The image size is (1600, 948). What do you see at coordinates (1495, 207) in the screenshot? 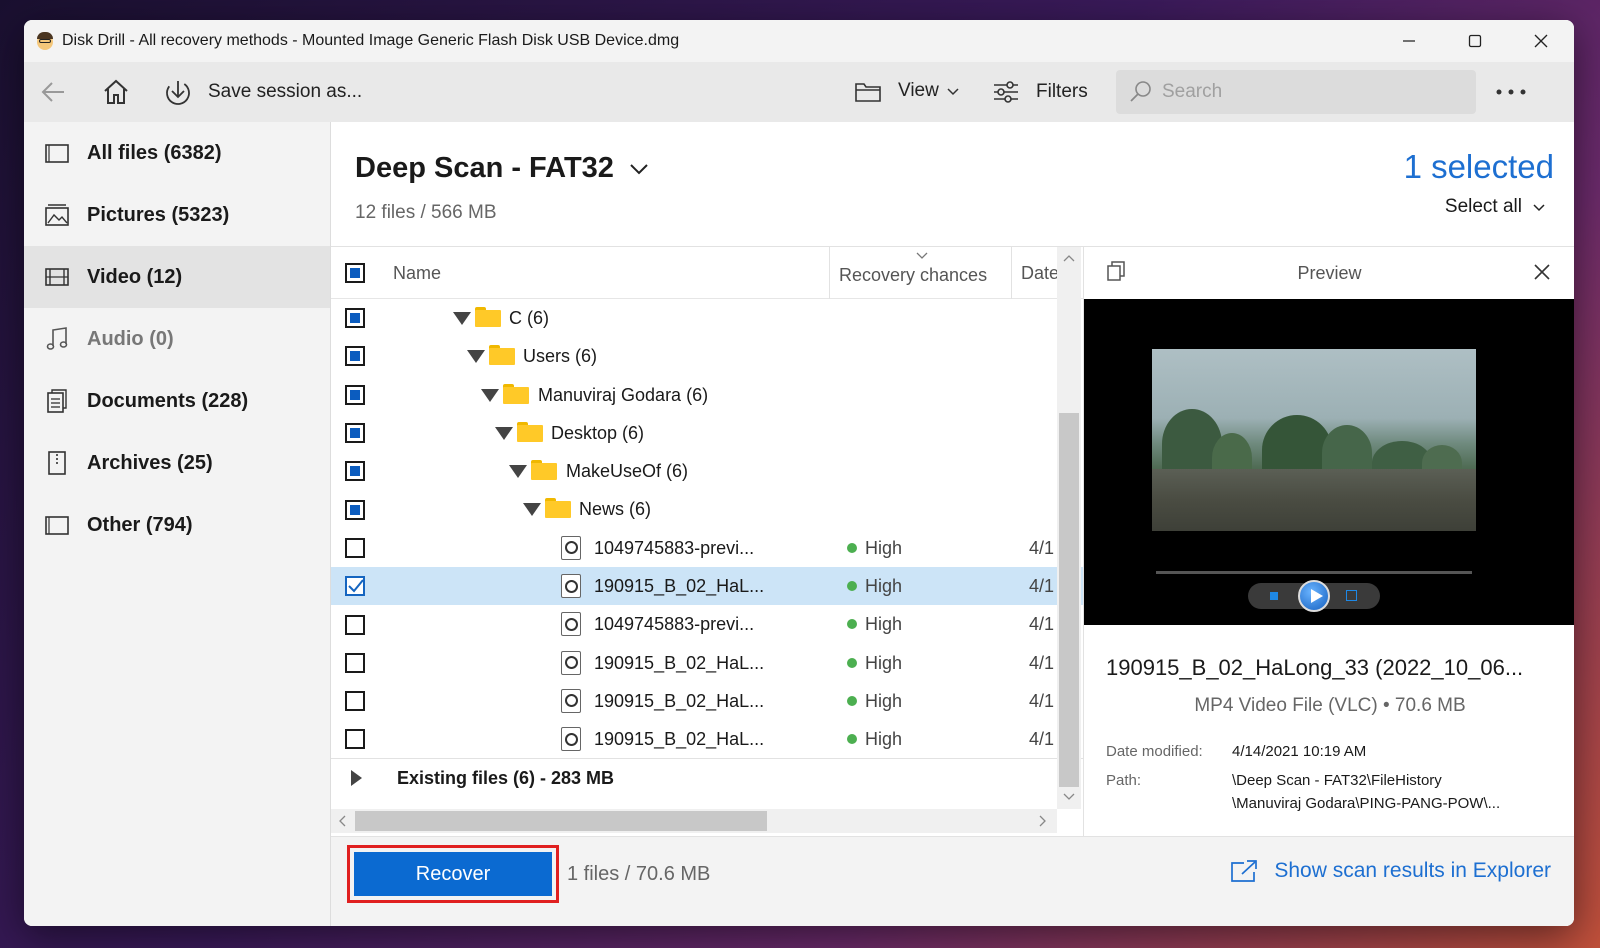
I see `select-all-dropdown: Select all` at bounding box center [1495, 207].